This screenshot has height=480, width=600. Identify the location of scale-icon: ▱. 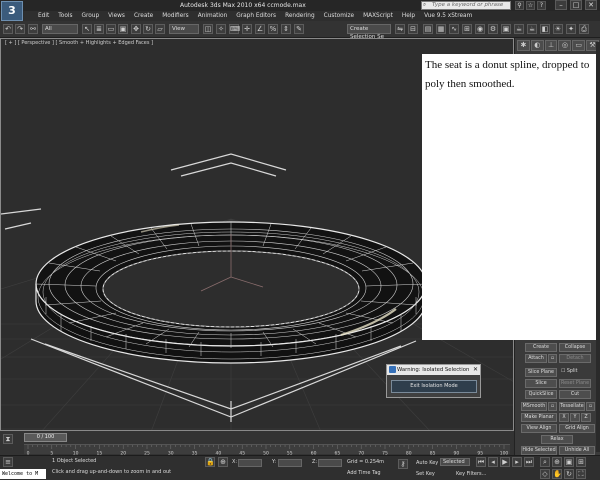
(160, 29).